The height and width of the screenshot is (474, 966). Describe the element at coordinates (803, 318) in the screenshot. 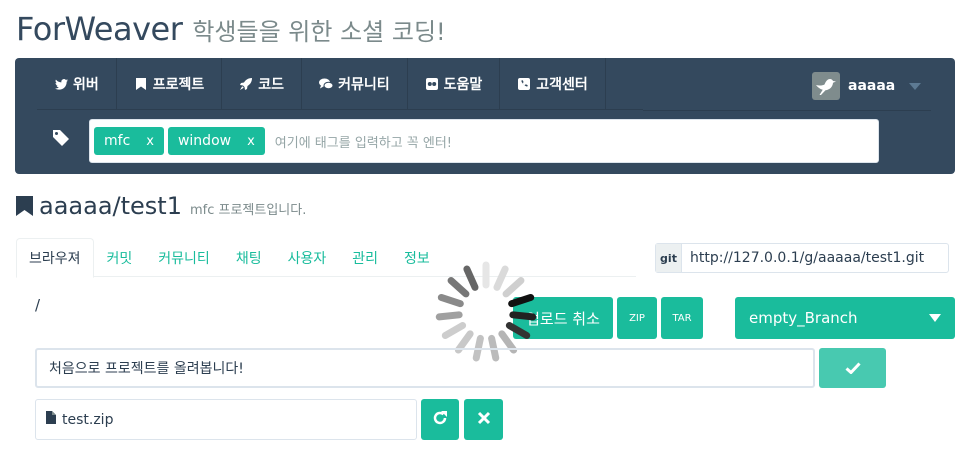

I see `branch-selected-value: empty_Branch` at that location.